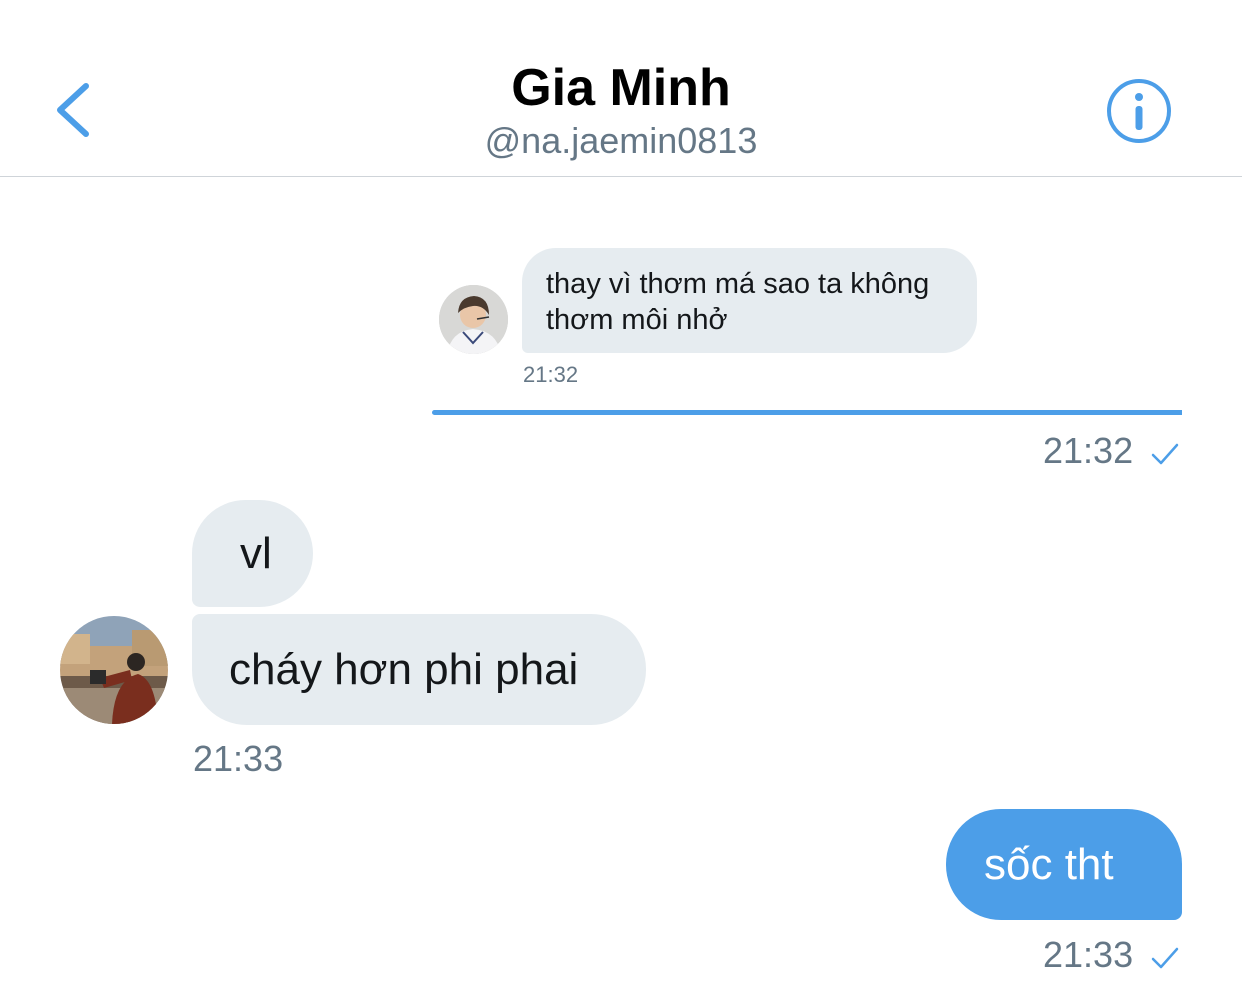 This screenshot has height=995, width=1242. I want to click on quoted-avatar, so click(473, 319).